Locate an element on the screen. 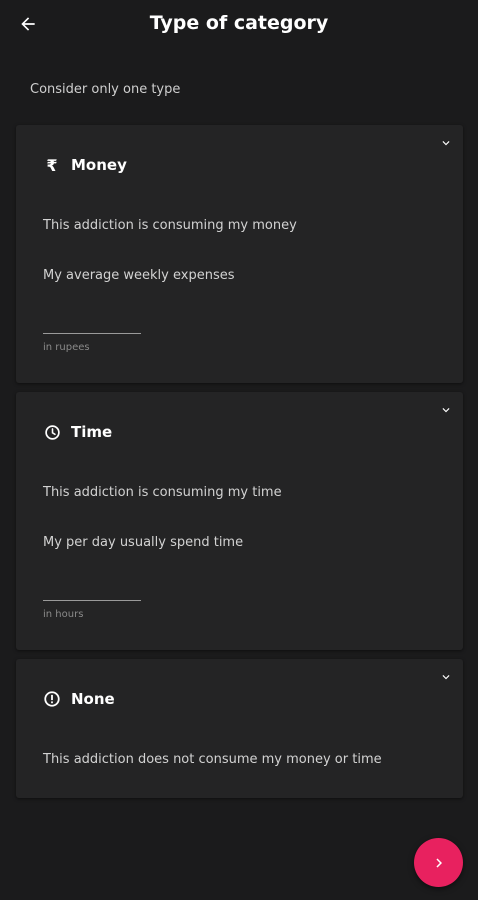  app-bar: Type of category is located at coordinates (239, 25).